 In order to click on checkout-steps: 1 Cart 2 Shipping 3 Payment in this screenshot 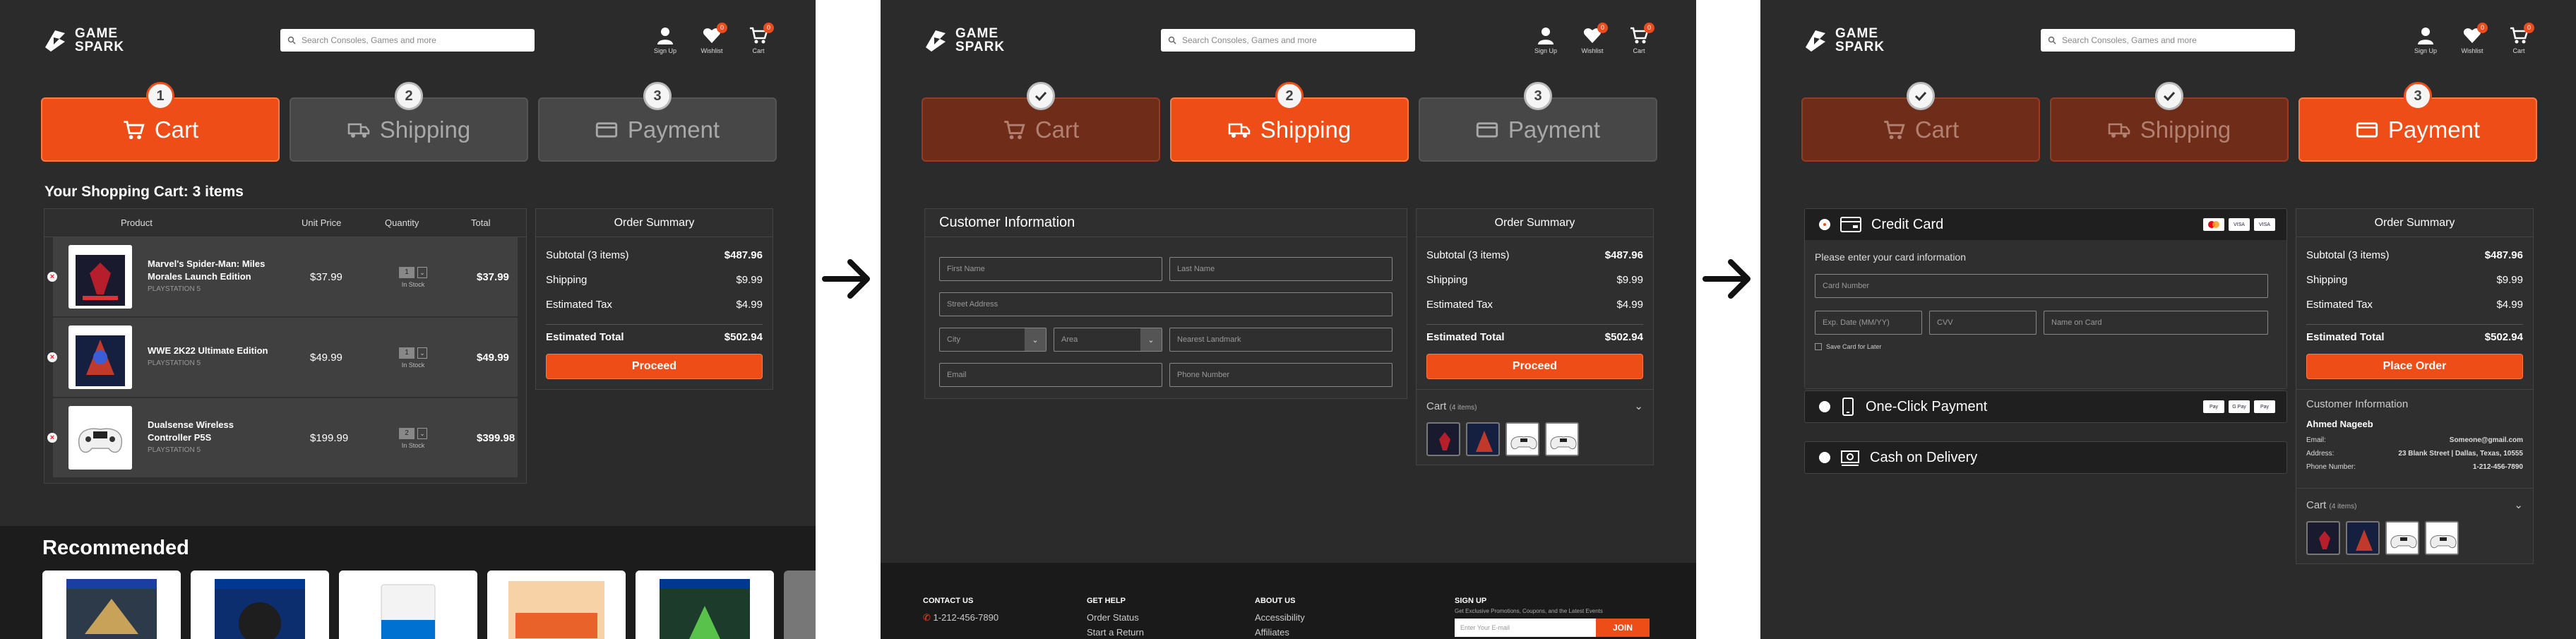, I will do `click(409, 122)`.